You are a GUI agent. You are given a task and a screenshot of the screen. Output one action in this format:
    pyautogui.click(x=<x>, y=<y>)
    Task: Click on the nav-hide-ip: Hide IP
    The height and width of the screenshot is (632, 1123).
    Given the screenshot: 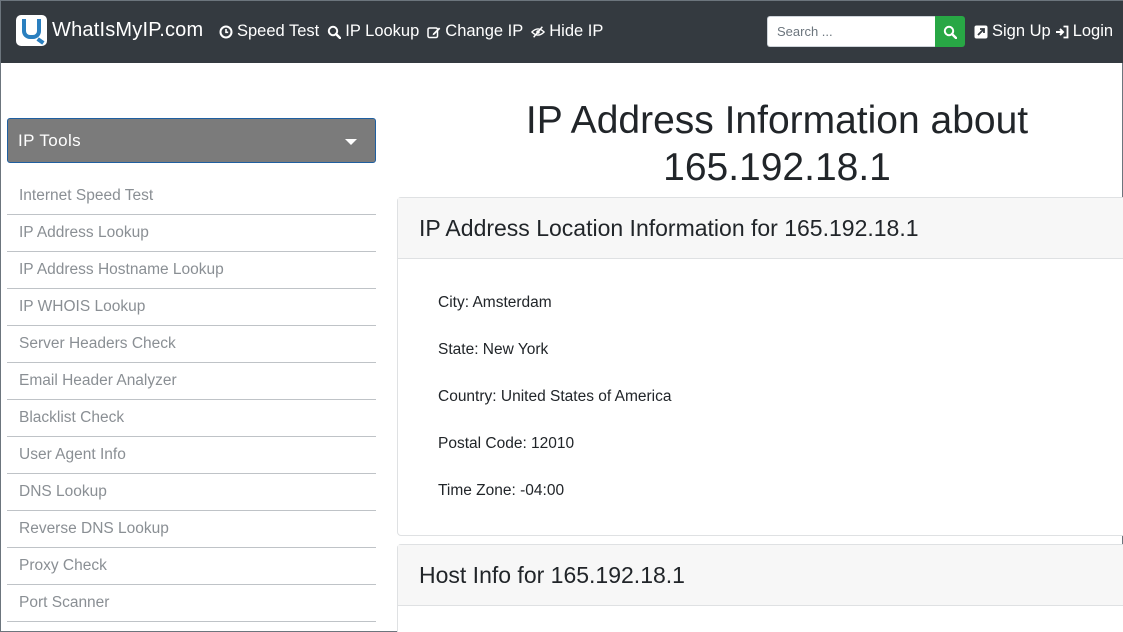 What is the action you would take?
    pyautogui.click(x=567, y=31)
    